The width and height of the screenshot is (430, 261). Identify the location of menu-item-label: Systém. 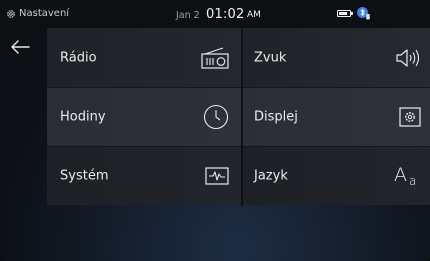
(84, 175).